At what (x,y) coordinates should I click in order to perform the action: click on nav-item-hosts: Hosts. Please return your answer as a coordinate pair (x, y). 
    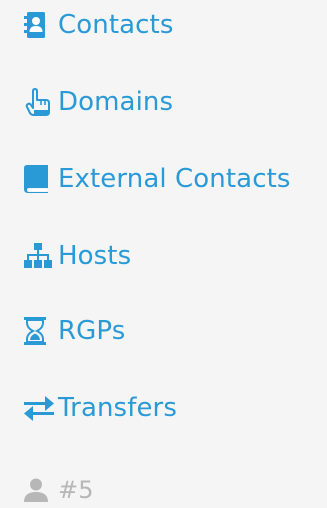
    Looking at the image, I should click on (77, 256).